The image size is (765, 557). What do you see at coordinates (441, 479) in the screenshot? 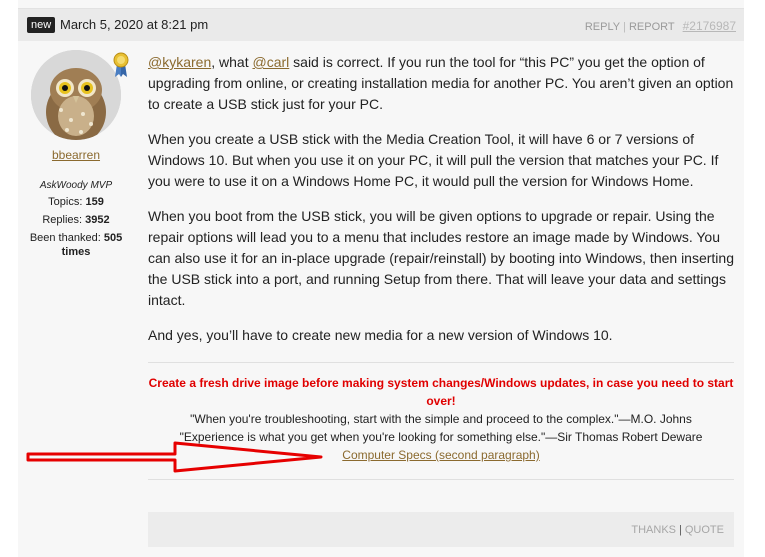
I see `footer-divider` at bounding box center [441, 479].